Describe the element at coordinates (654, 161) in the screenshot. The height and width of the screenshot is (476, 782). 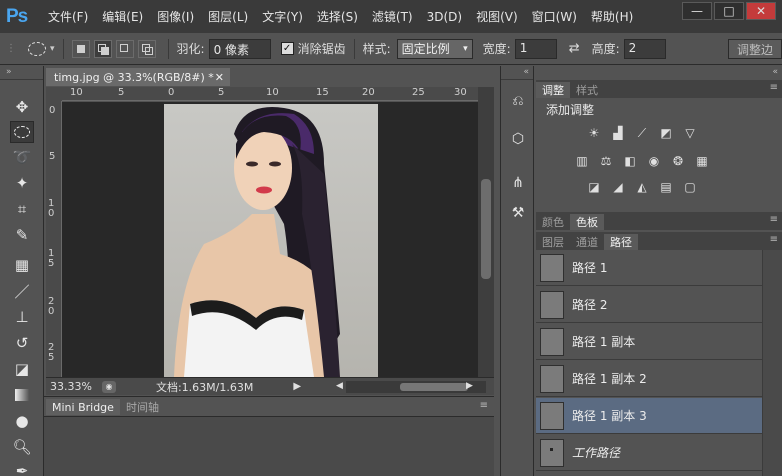
I see `photo-filter-icon: ◉` at that location.